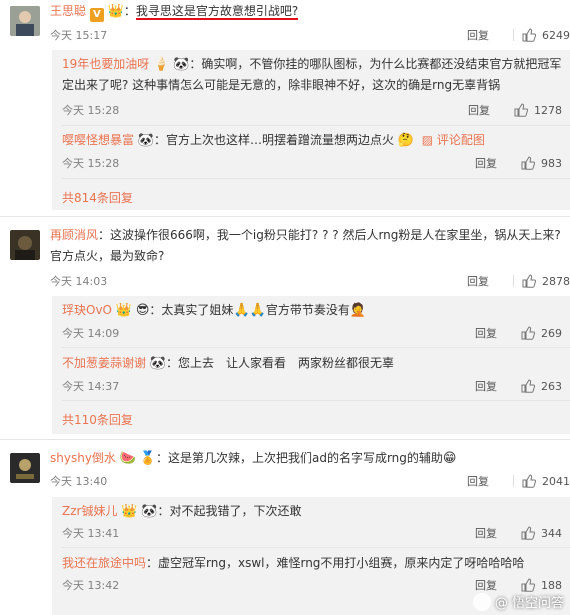  Describe the element at coordinates (406, 140) in the screenshot. I see `thinking-emoji-icon: 🤔` at that location.